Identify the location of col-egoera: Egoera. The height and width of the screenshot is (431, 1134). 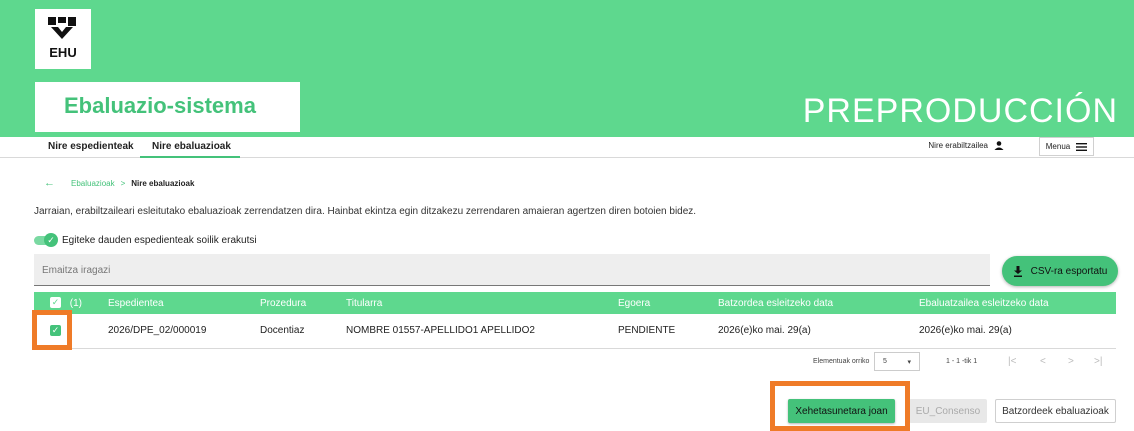
(668, 303).